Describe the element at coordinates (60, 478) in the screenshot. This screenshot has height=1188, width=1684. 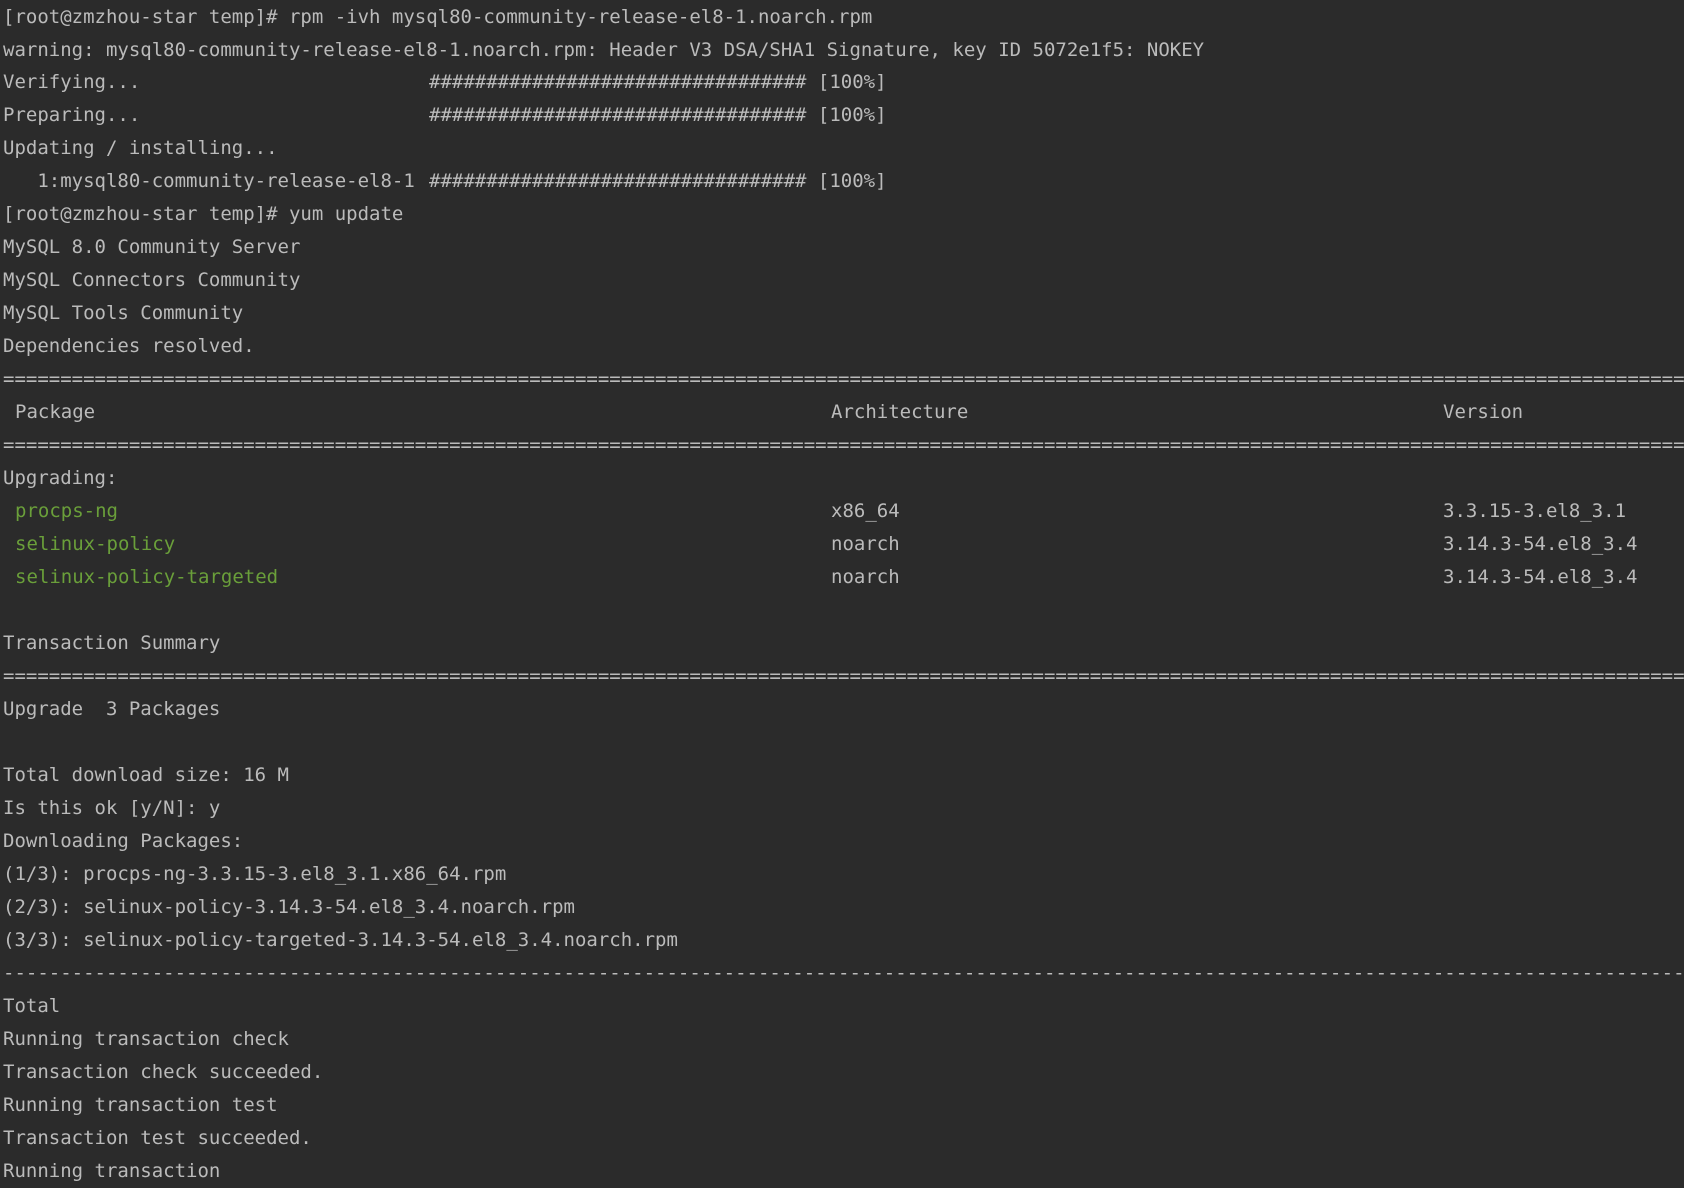
I see `upgrading-label: Upgrading:` at that location.